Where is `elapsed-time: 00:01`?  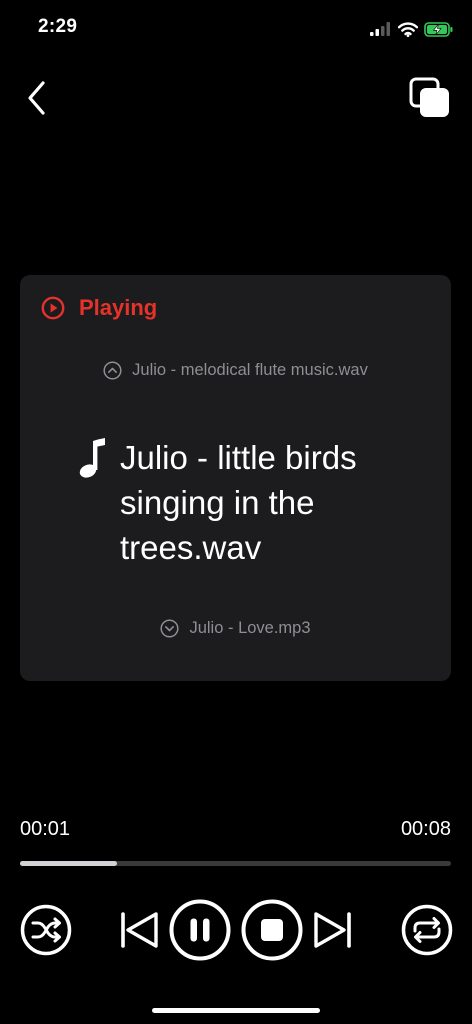 elapsed-time: 00:01 is located at coordinates (45, 829).